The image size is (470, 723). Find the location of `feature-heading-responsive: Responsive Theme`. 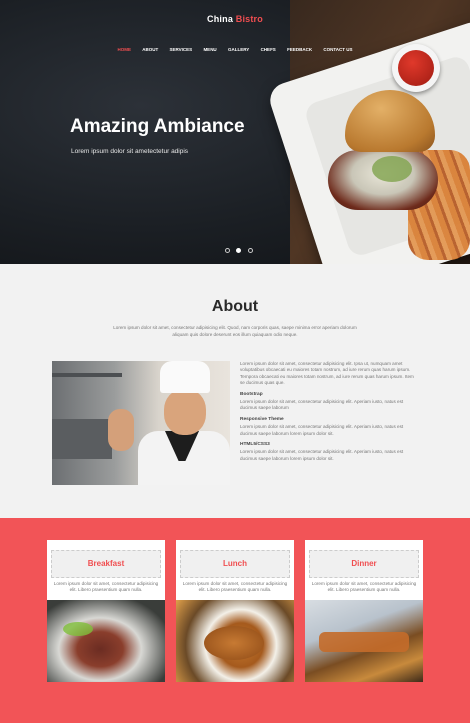

feature-heading-responsive: Responsive Theme is located at coordinates (262, 419).